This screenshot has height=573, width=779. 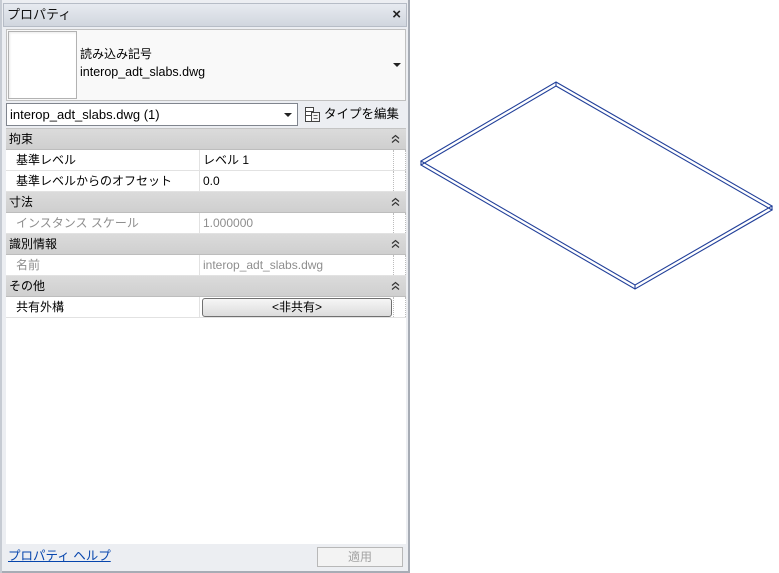 What do you see at coordinates (206, 139) in the screenshot?
I see `category-constraints: 拘束` at bounding box center [206, 139].